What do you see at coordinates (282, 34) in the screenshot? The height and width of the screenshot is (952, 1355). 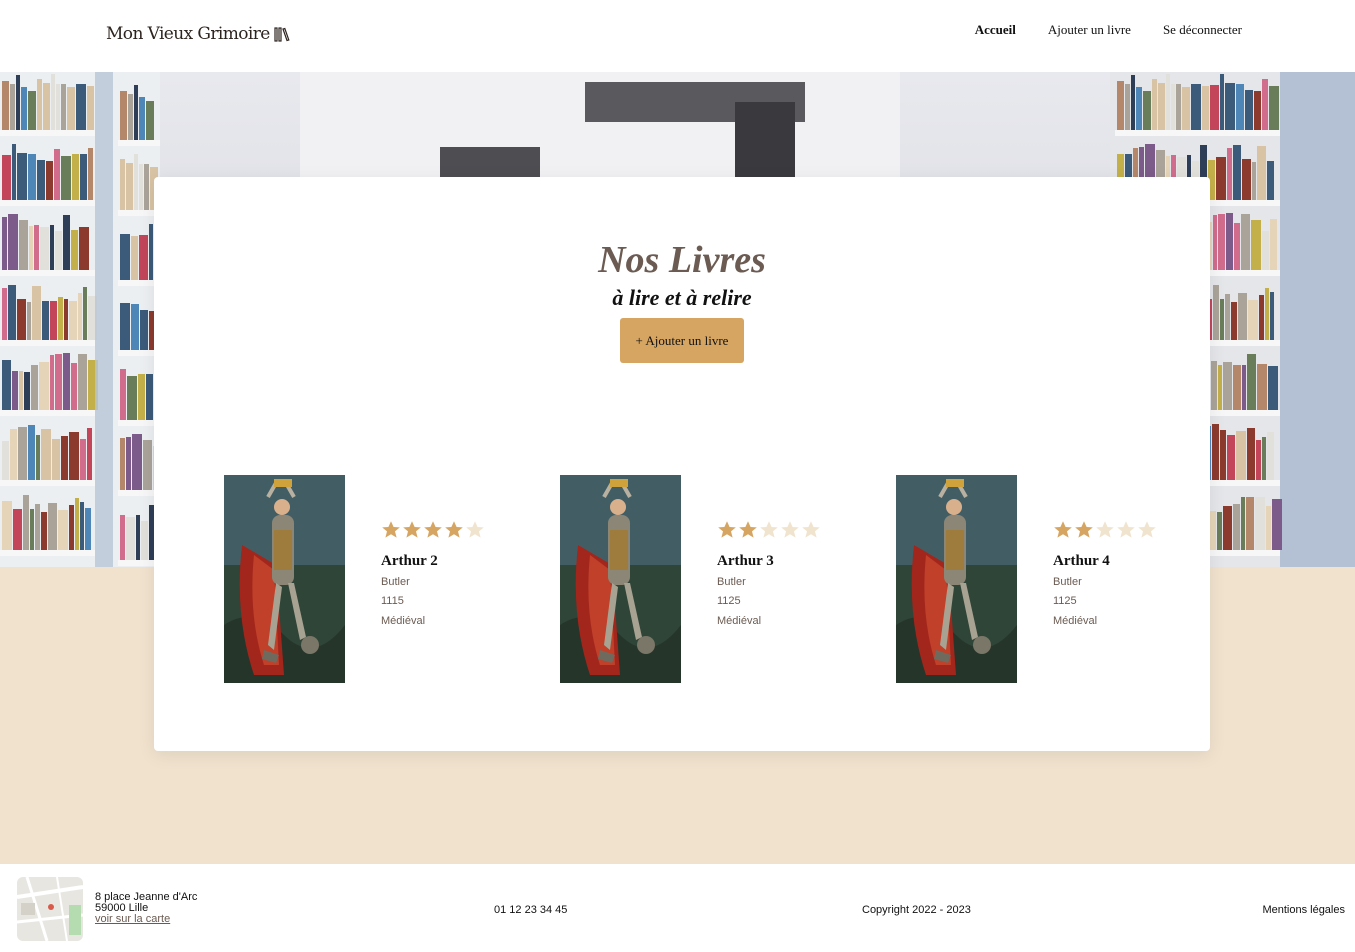 I see `book-spines-icon` at bounding box center [282, 34].